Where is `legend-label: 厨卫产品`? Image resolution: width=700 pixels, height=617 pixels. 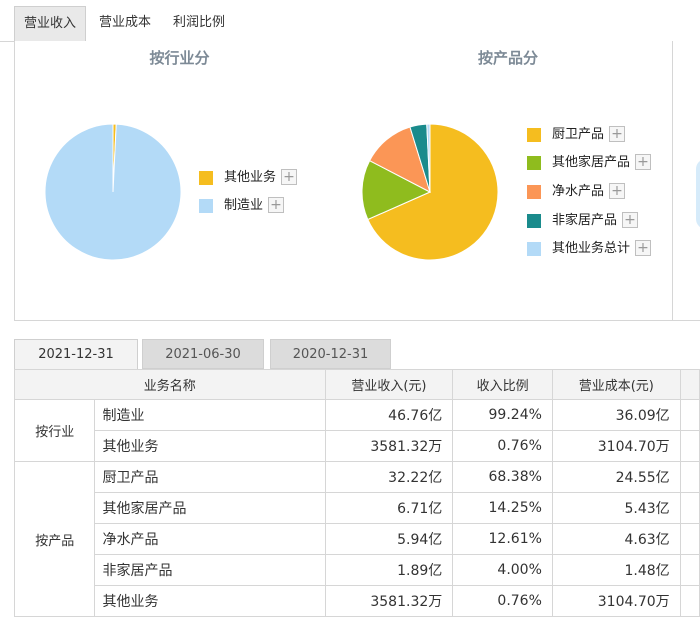 legend-label: 厨卫产品 is located at coordinates (578, 134).